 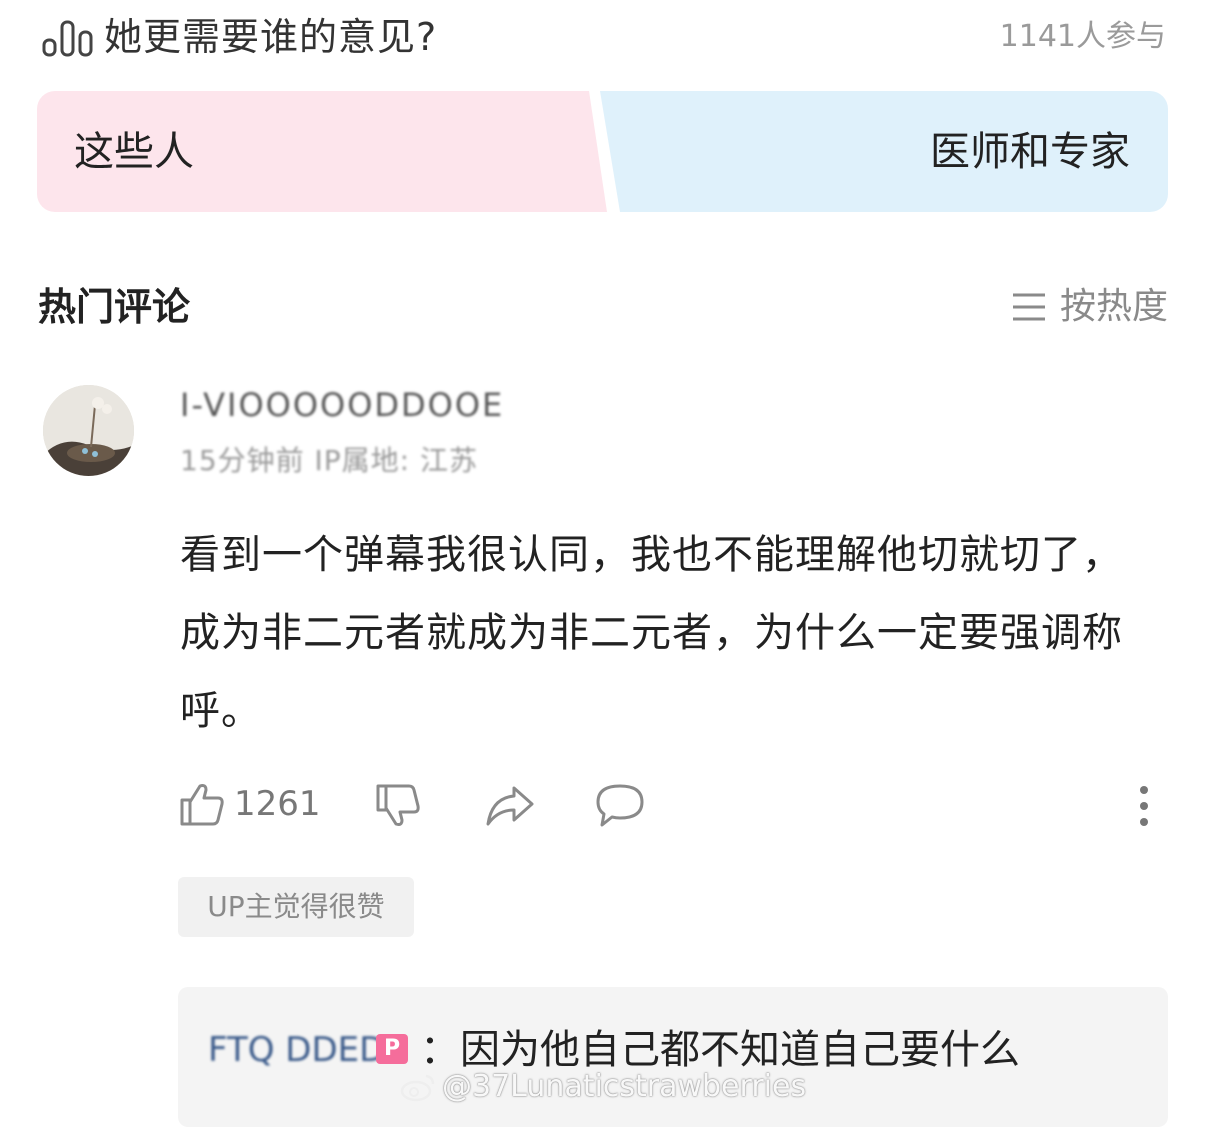 I want to click on watermark: @37Lunaticstrawberries, so click(x=603, y=1087).